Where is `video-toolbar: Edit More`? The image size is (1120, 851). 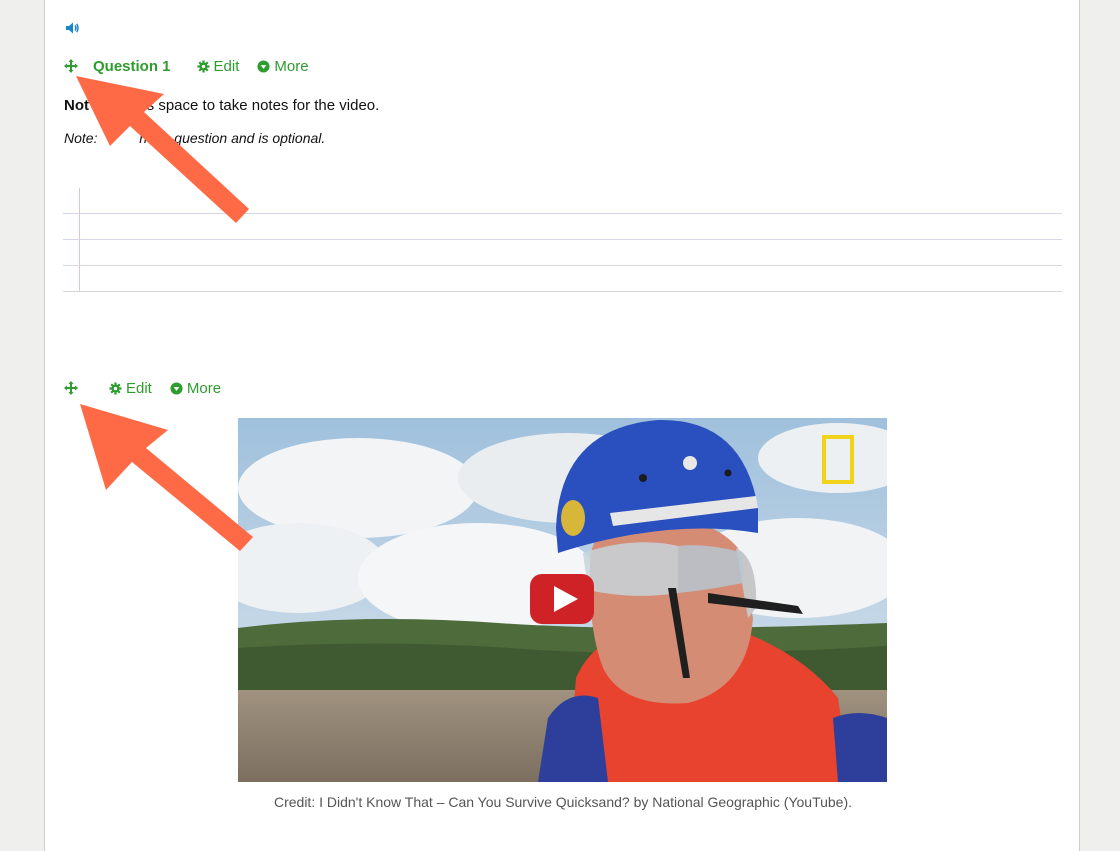
video-toolbar: Edit More is located at coordinates (142, 388).